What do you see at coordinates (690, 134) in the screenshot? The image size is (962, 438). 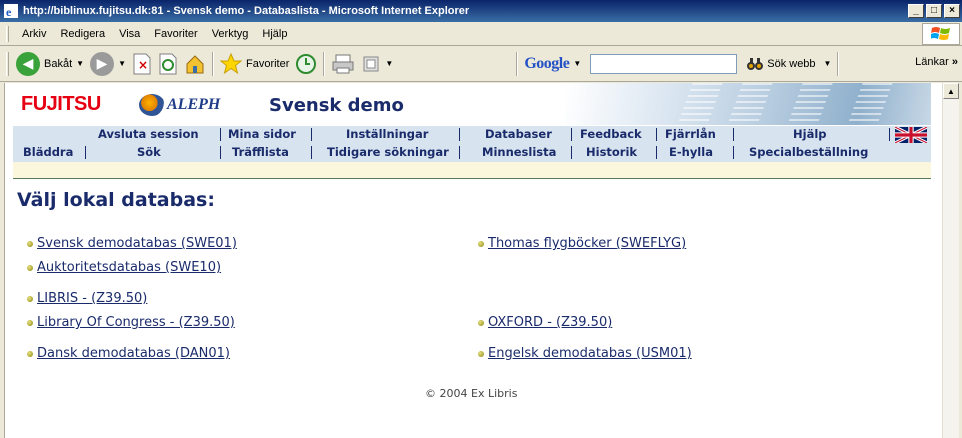 I see `nav-fjarrlan: Fjärrlån` at bounding box center [690, 134].